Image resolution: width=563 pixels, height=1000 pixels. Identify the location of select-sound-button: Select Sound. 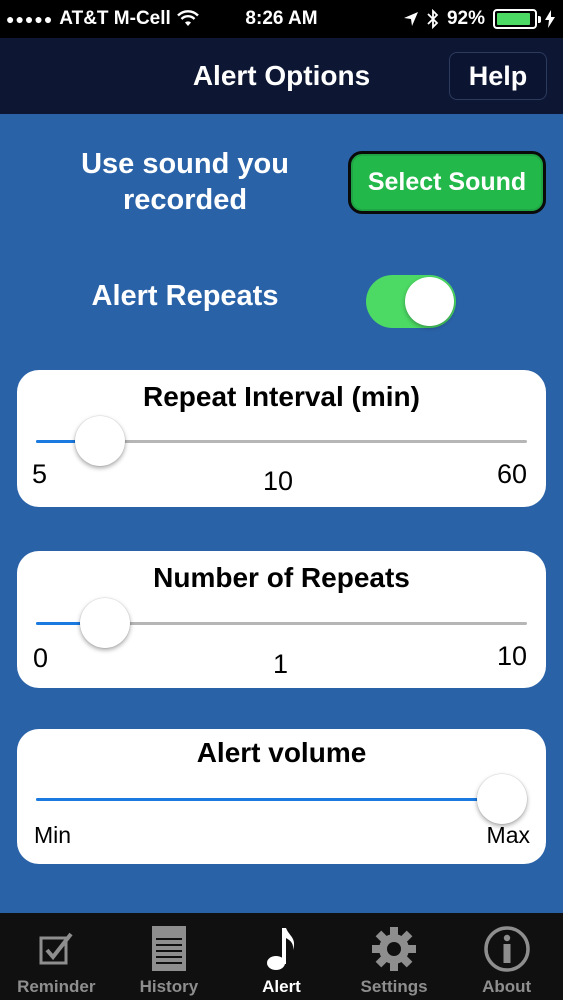
(447, 182).